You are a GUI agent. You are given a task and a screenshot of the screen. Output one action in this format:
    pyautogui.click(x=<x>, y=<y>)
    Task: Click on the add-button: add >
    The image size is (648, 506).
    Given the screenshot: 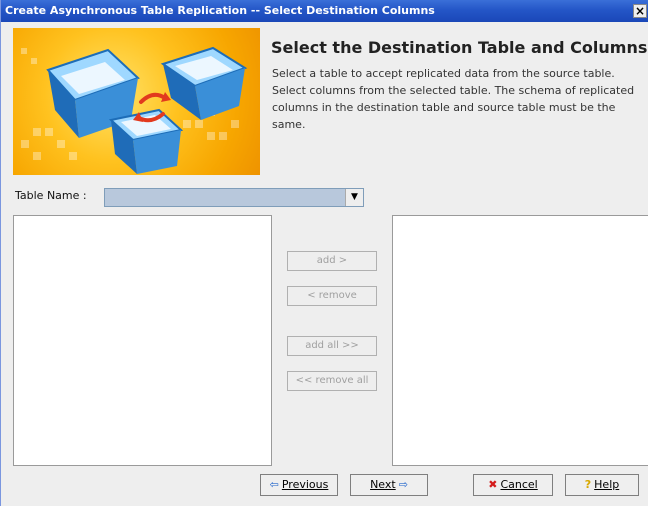 What is the action you would take?
    pyautogui.click(x=332, y=261)
    